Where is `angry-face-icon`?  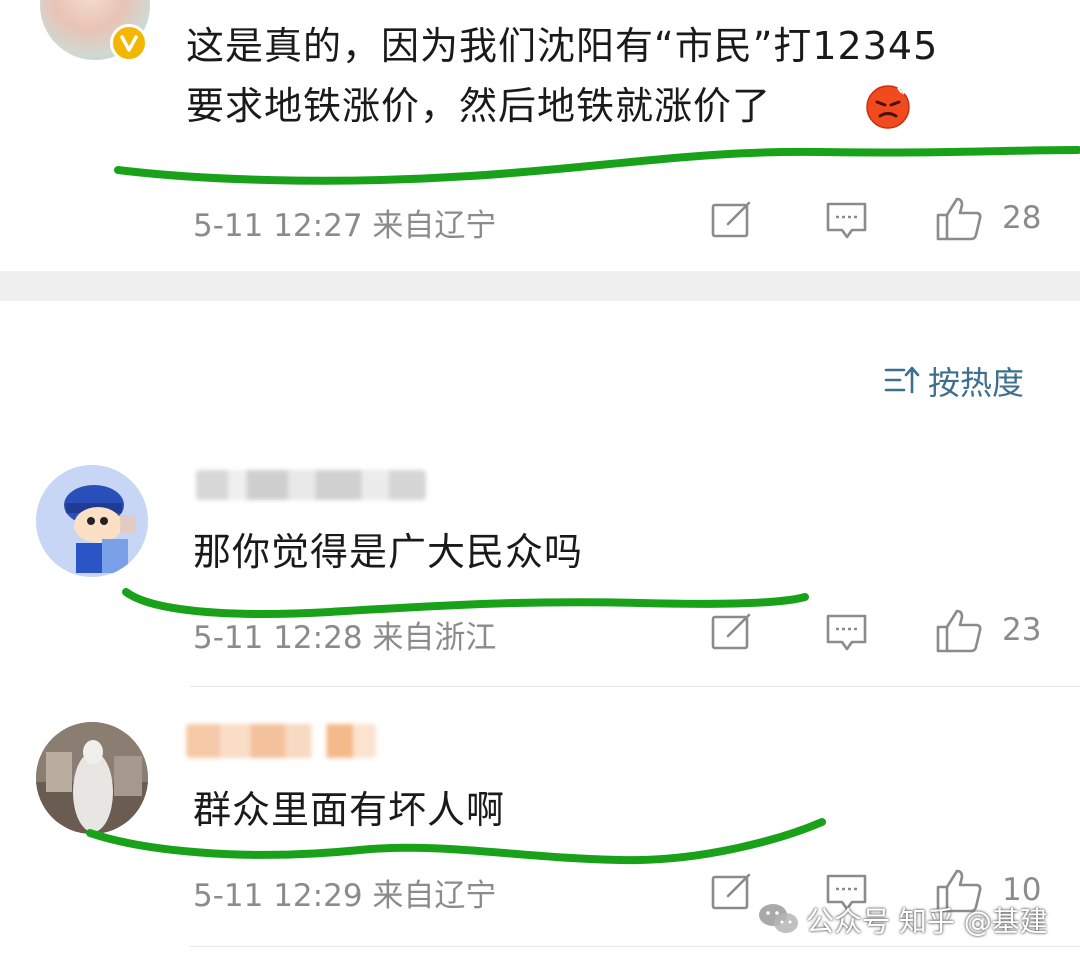 angry-face-icon is located at coordinates (888, 106).